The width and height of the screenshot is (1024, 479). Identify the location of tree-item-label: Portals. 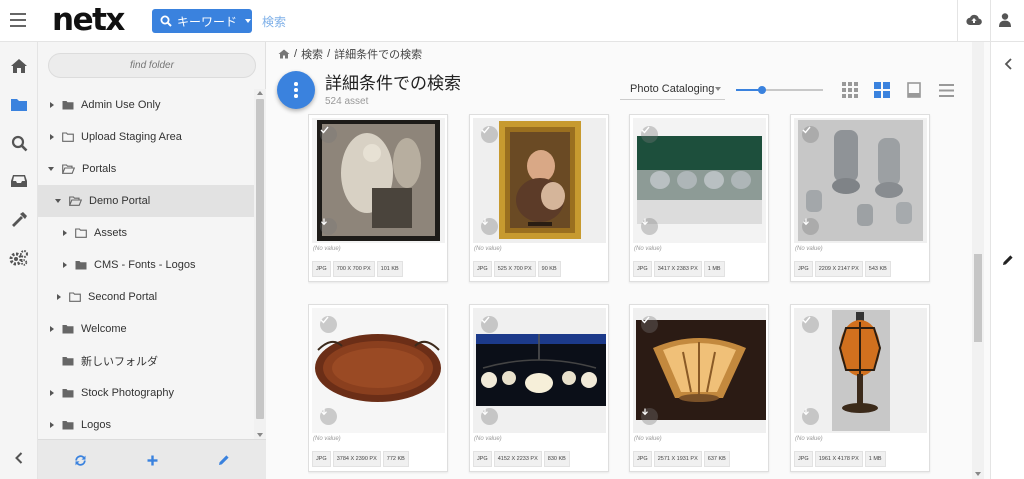
(99, 169).